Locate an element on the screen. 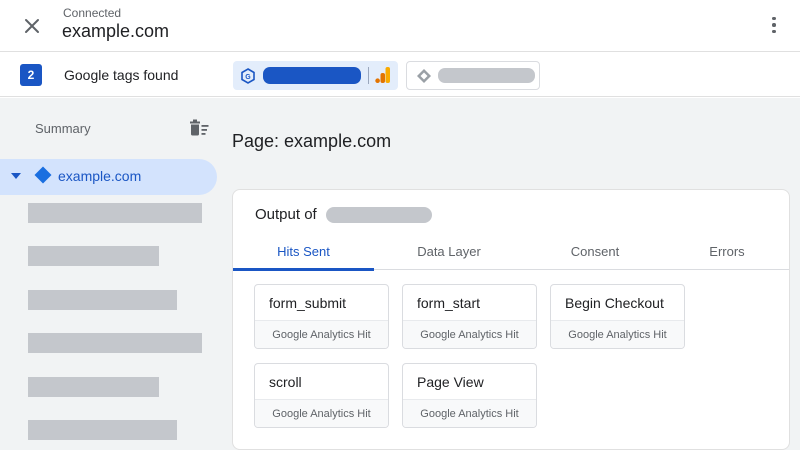  chip-divider is located at coordinates (368, 75).